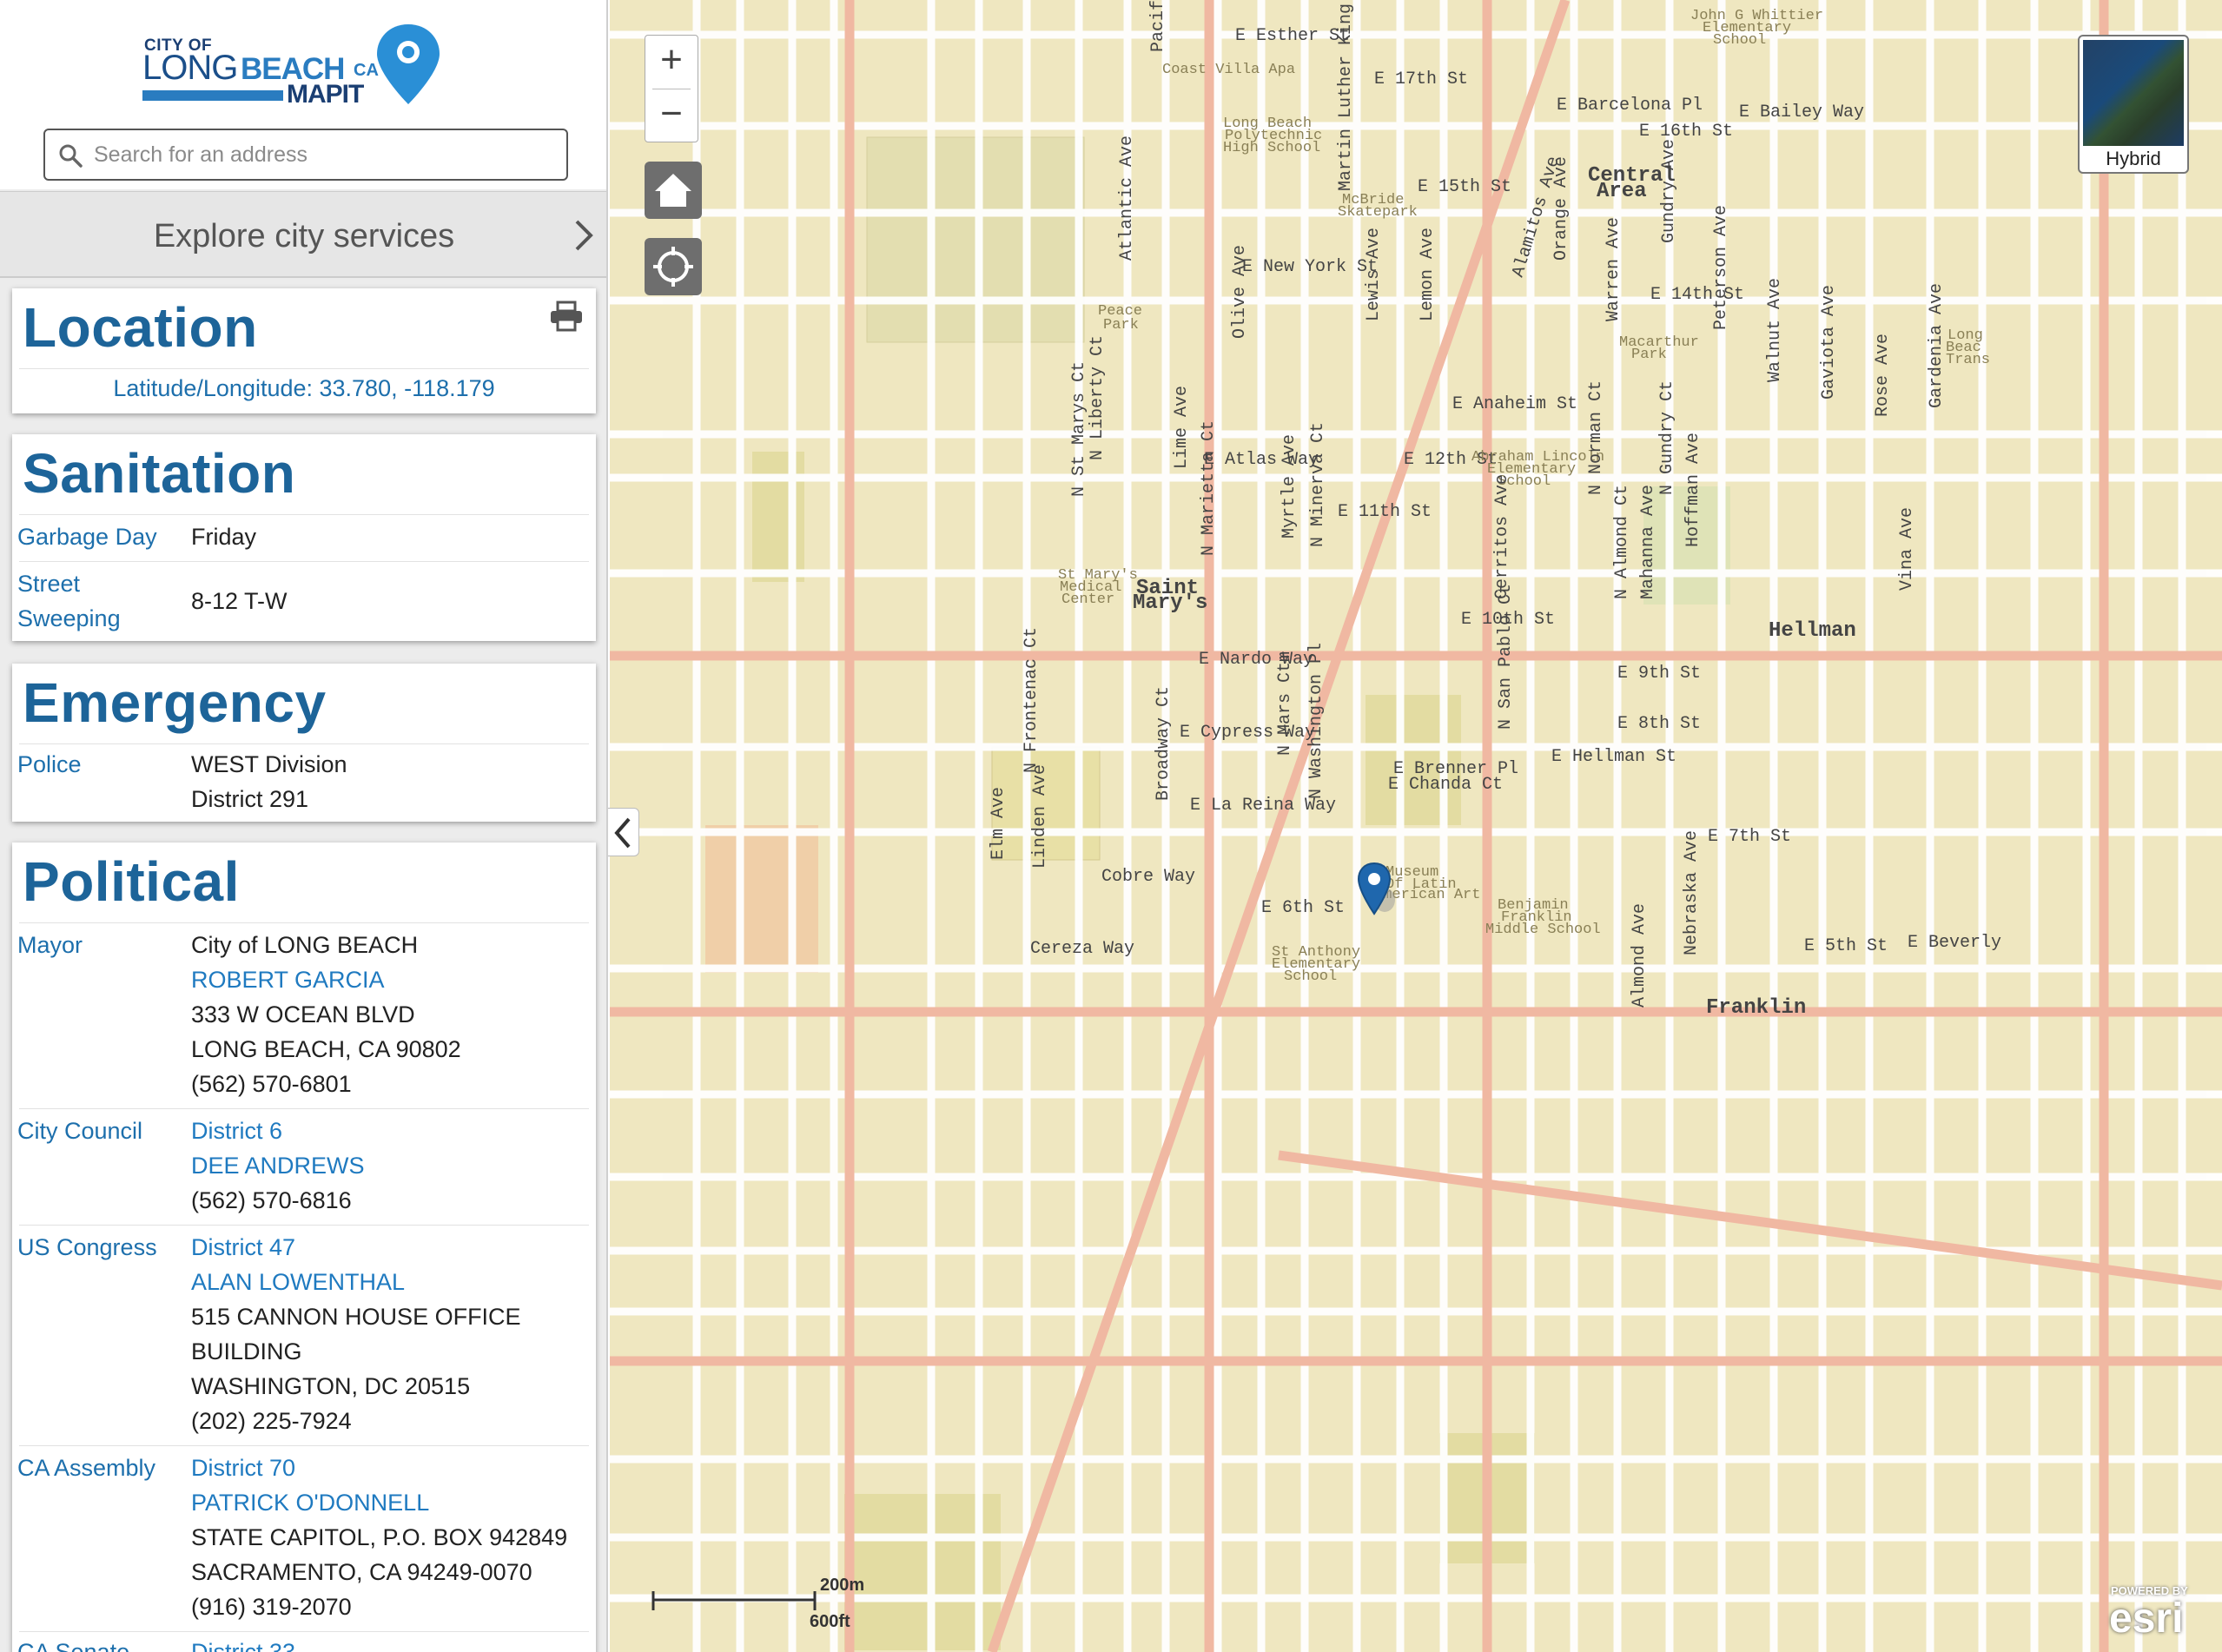  What do you see at coordinates (1164, 743) in the screenshot?
I see `map-vertical-label: Broadway Ct` at bounding box center [1164, 743].